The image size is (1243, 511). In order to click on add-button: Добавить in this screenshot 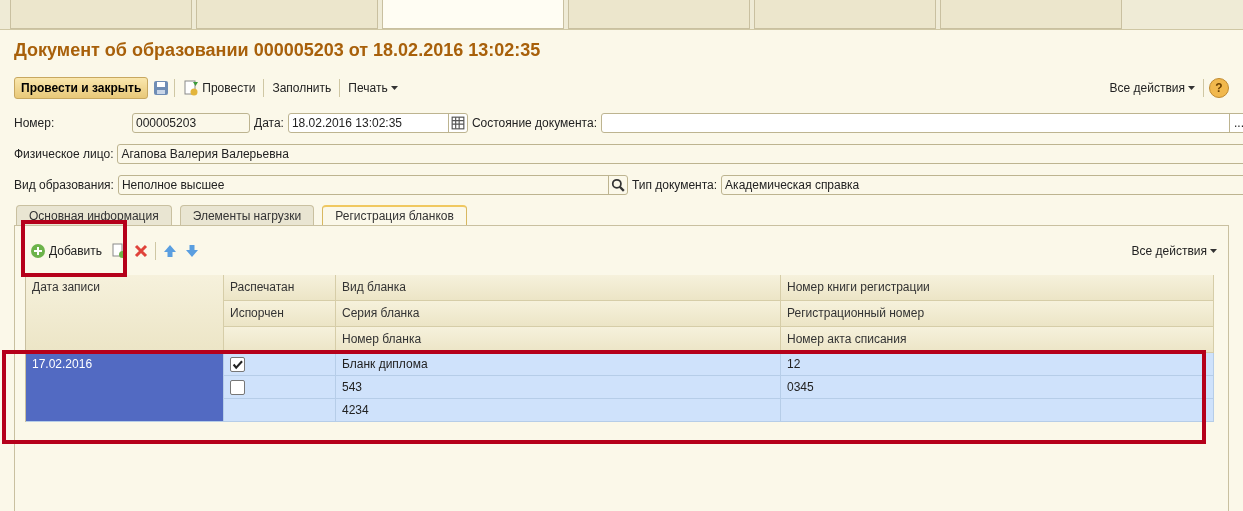, I will do `click(67, 250)`.